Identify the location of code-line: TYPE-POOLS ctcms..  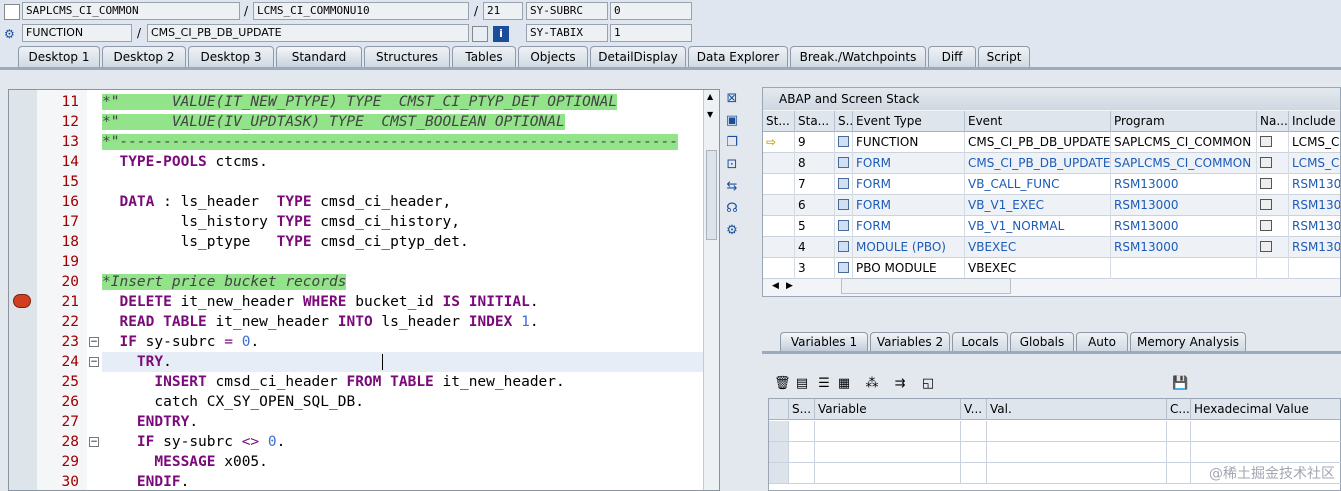
(402, 162).